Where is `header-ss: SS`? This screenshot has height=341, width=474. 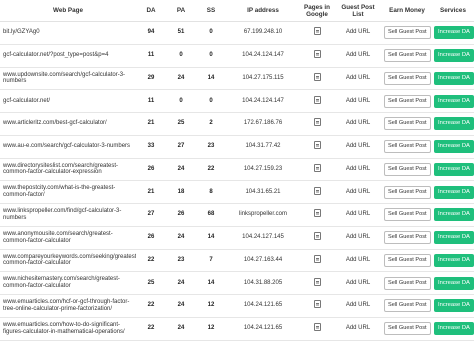
header-ss: SS is located at coordinates (211, 11).